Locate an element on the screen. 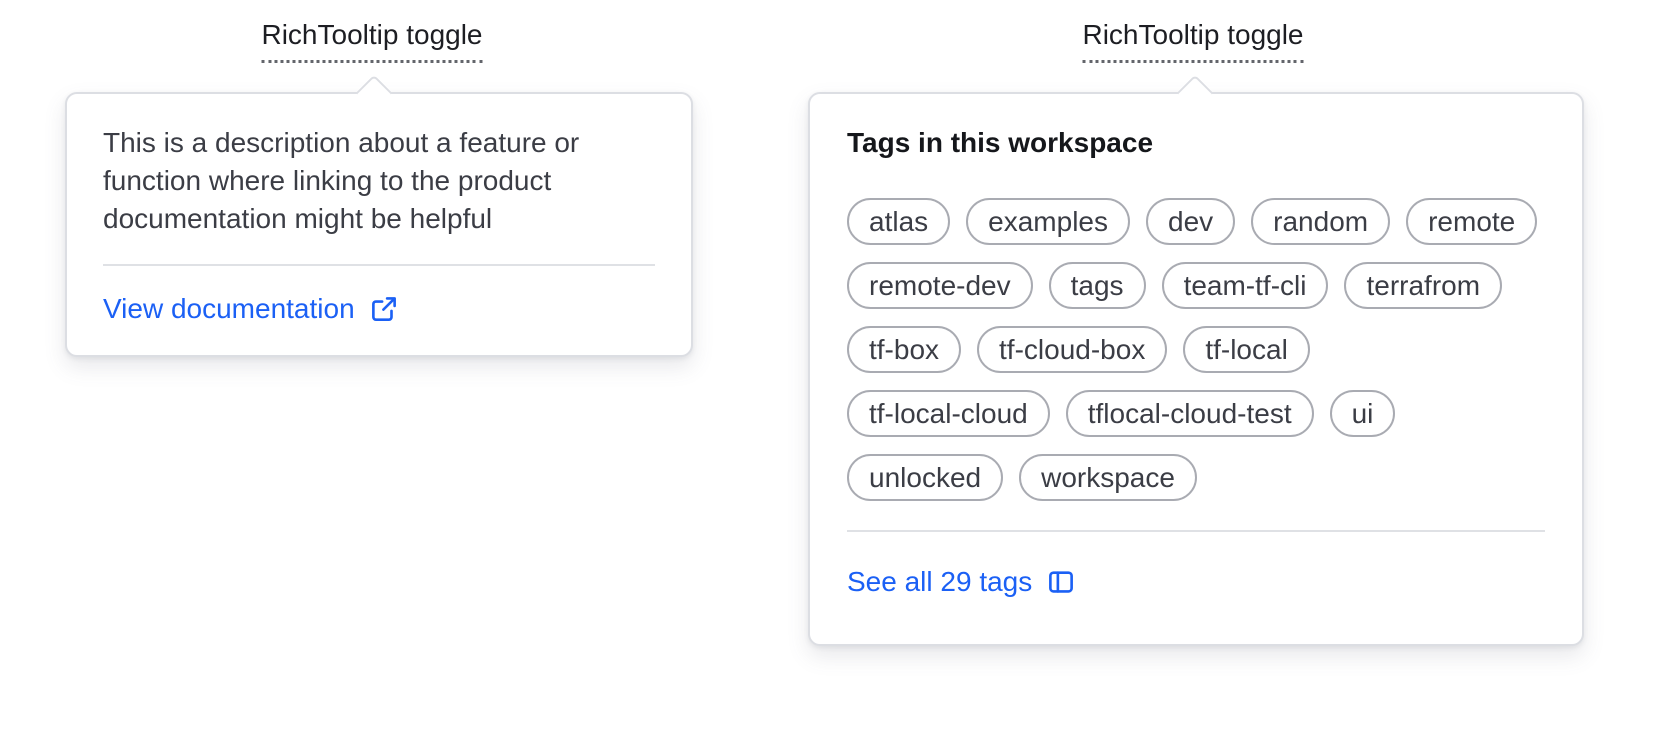  external-link-icon is located at coordinates (377, 309).